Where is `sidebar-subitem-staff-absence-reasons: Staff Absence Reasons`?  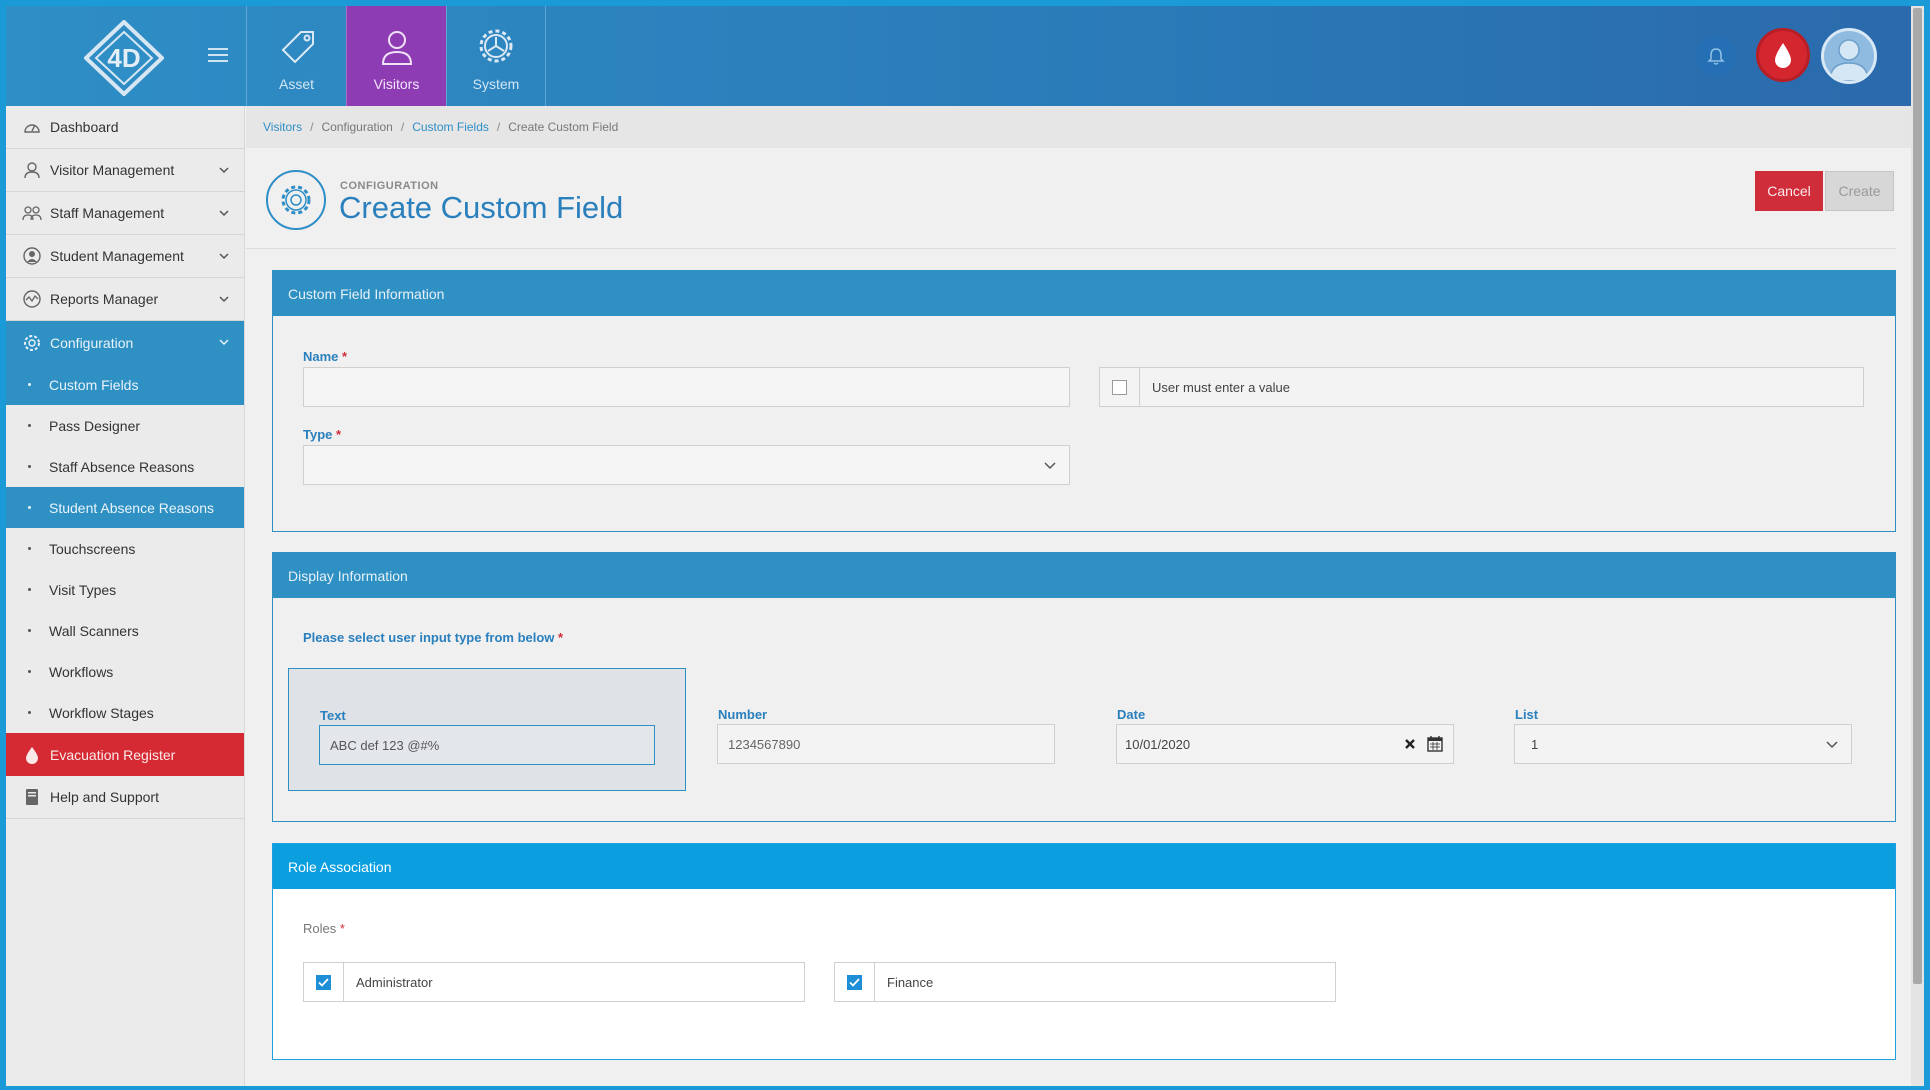 sidebar-subitem-staff-absence-reasons: Staff Absence Reasons is located at coordinates (125, 466).